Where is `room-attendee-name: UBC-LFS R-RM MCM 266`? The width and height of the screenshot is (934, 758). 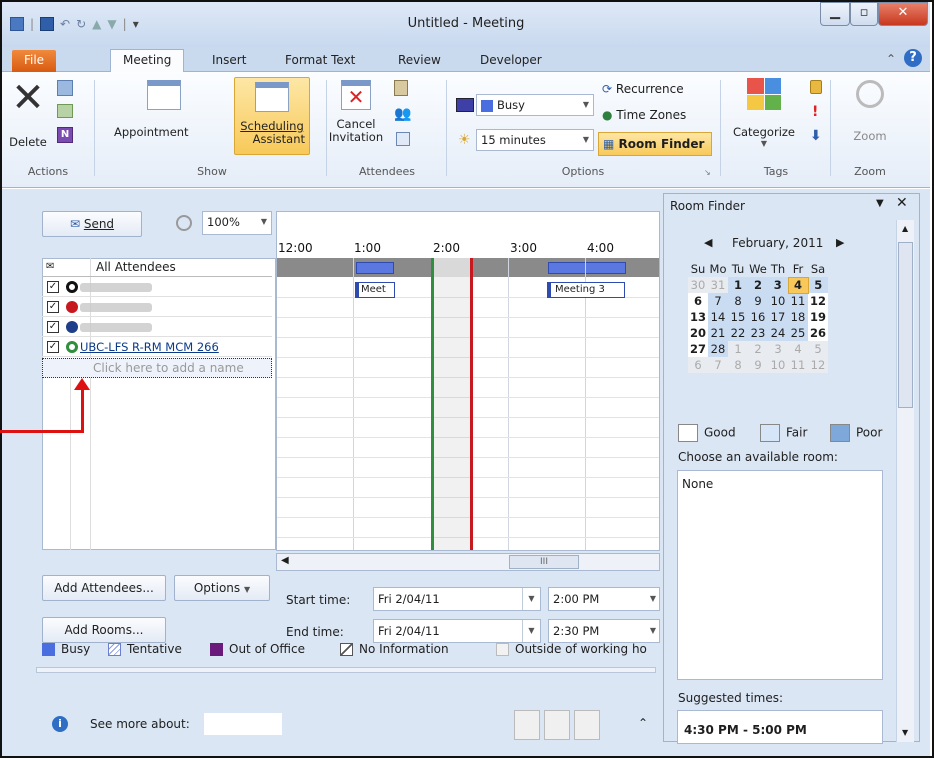 room-attendee-name: UBC-LFS R-RM MCM 266 is located at coordinates (149, 347).